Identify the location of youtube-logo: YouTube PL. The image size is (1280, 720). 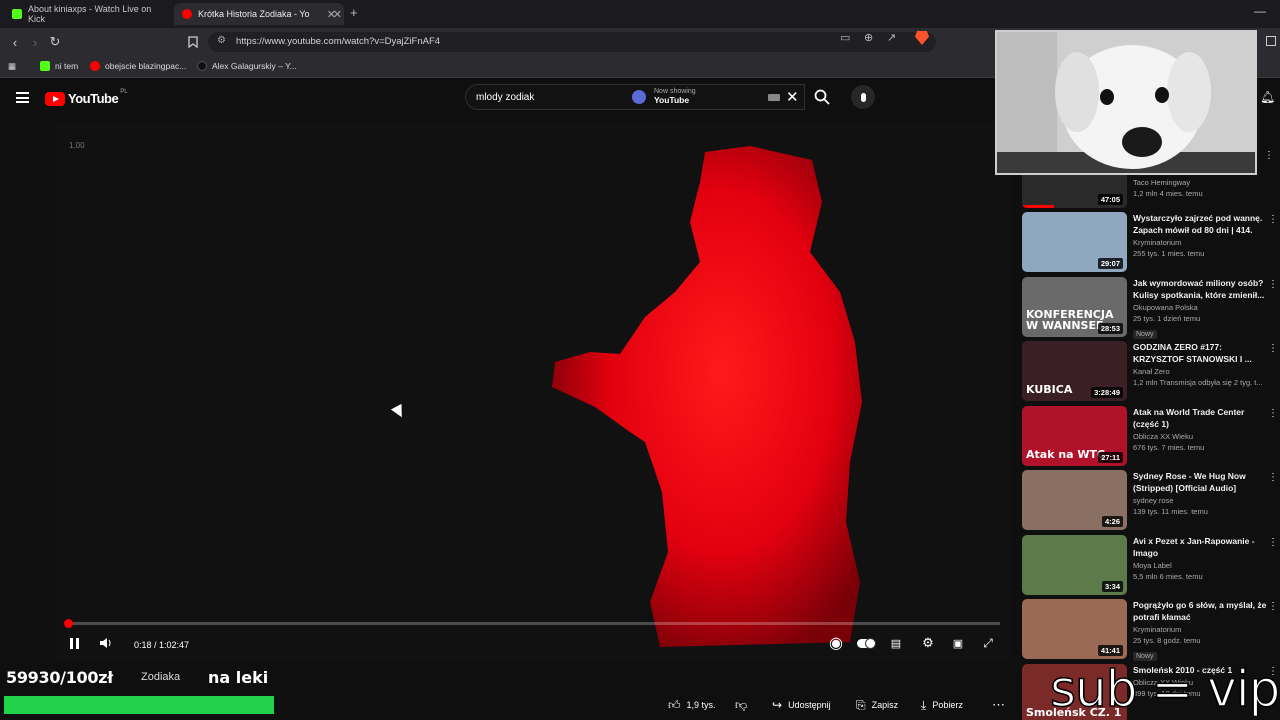
(86, 97).